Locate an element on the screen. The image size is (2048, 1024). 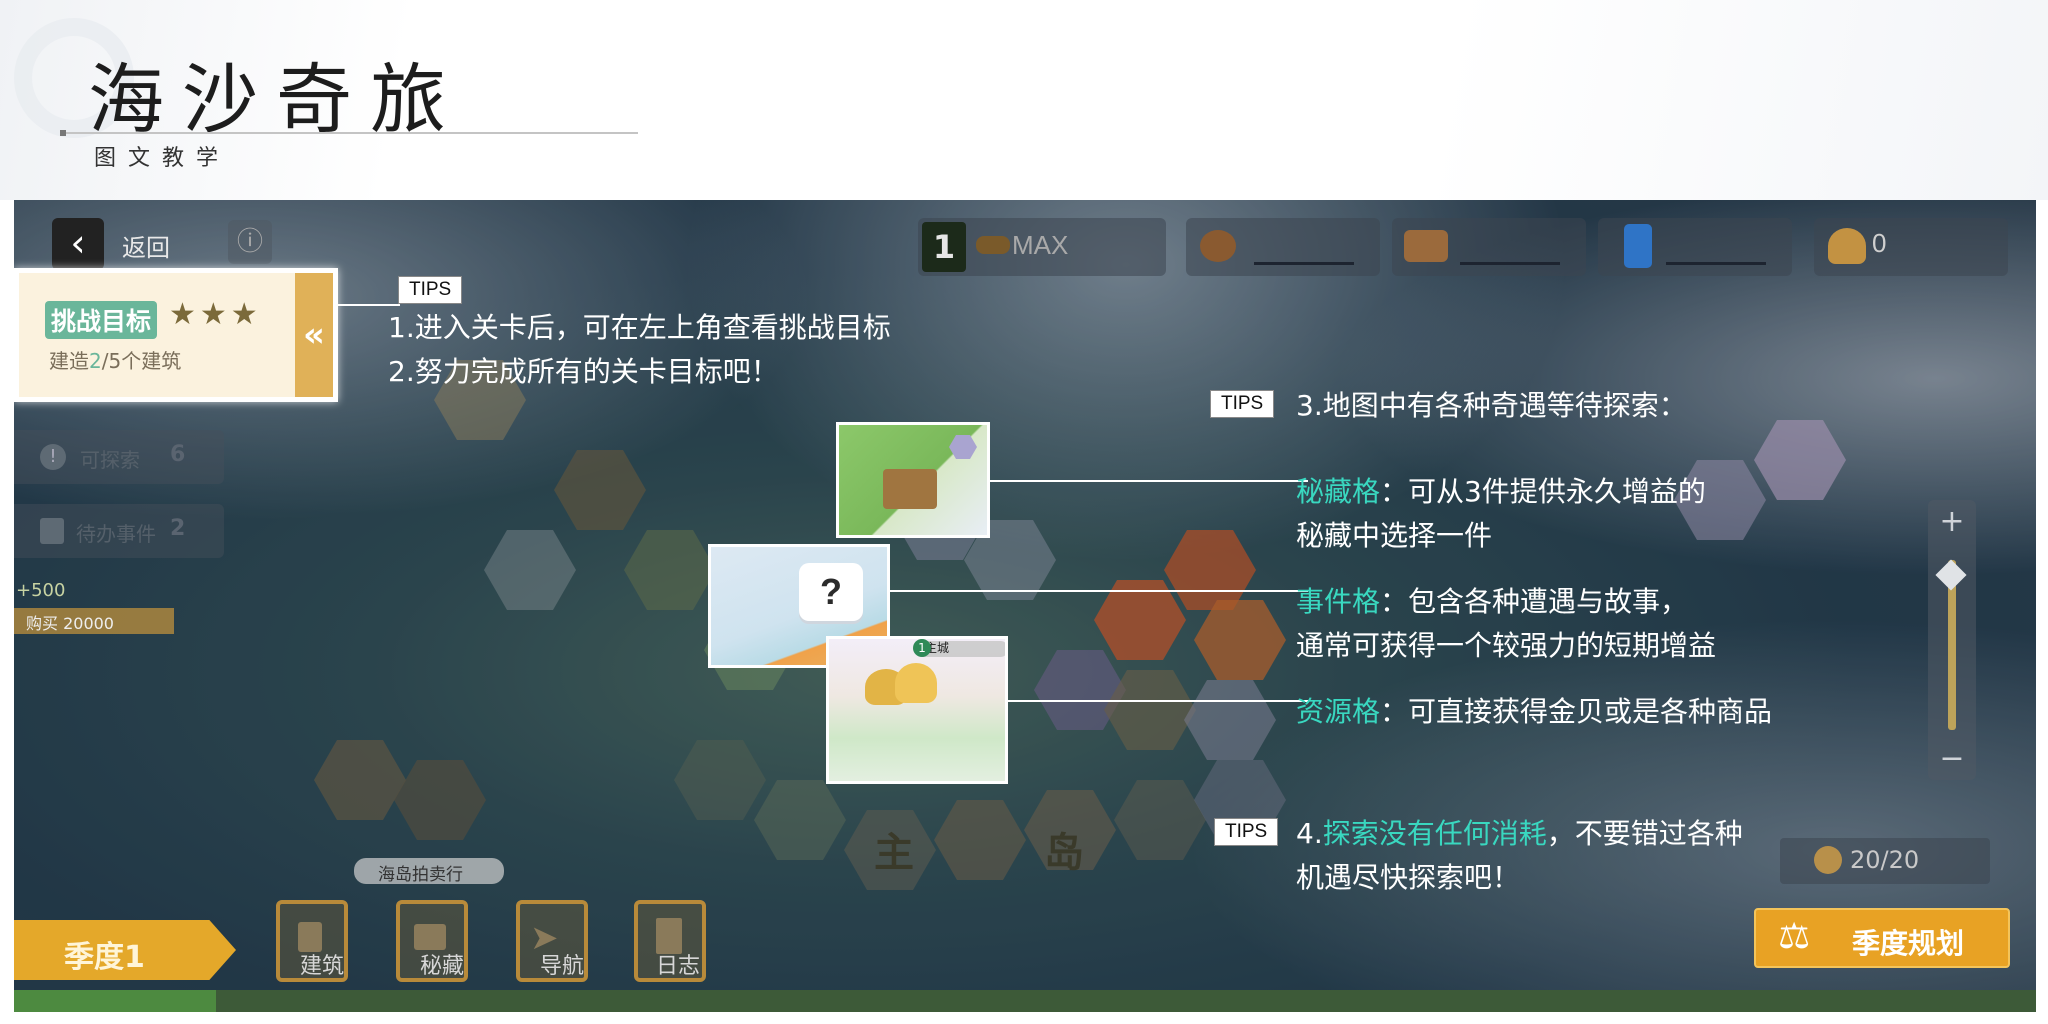
shop-reward: +500 is located at coordinates (41, 590).